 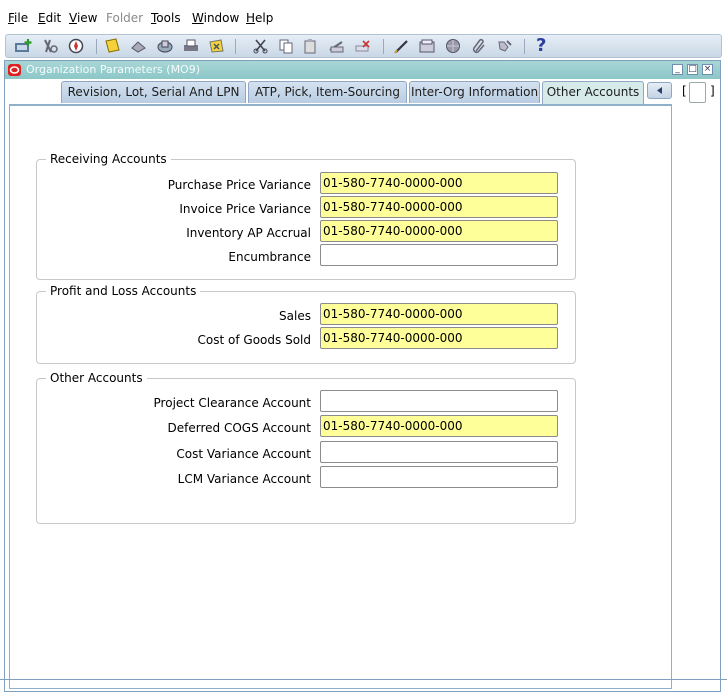 What do you see at coordinates (14, 70) in the screenshot?
I see `oracle-logo-icon` at bounding box center [14, 70].